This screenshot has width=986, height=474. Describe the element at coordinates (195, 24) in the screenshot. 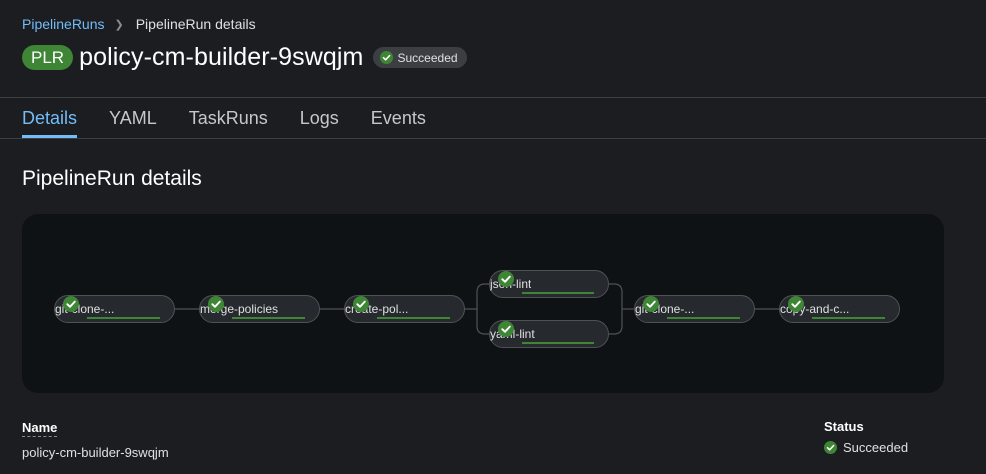

I see `breadcrumb-current: PipelineRun details` at that location.